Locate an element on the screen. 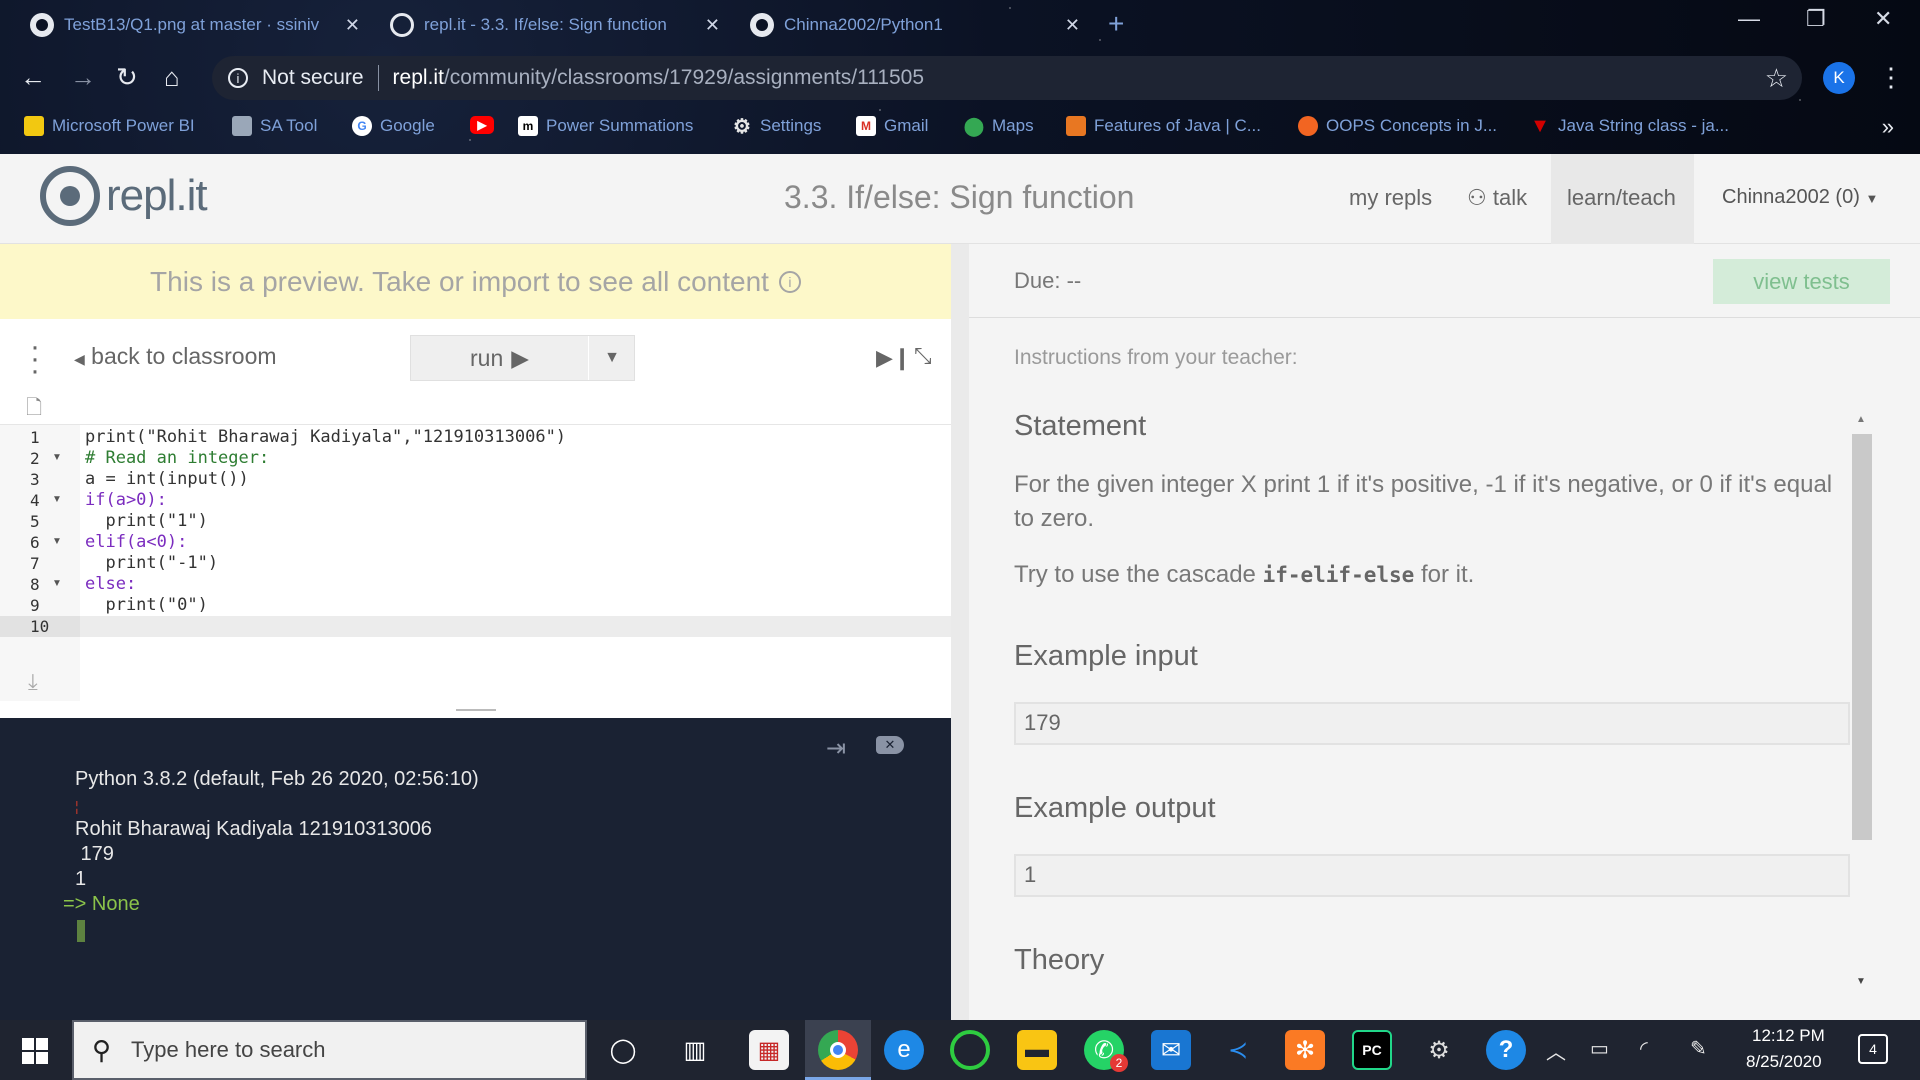 This screenshot has height=1080, width=1920. bookmark-youtube: ▶ is located at coordinates (482, 125).